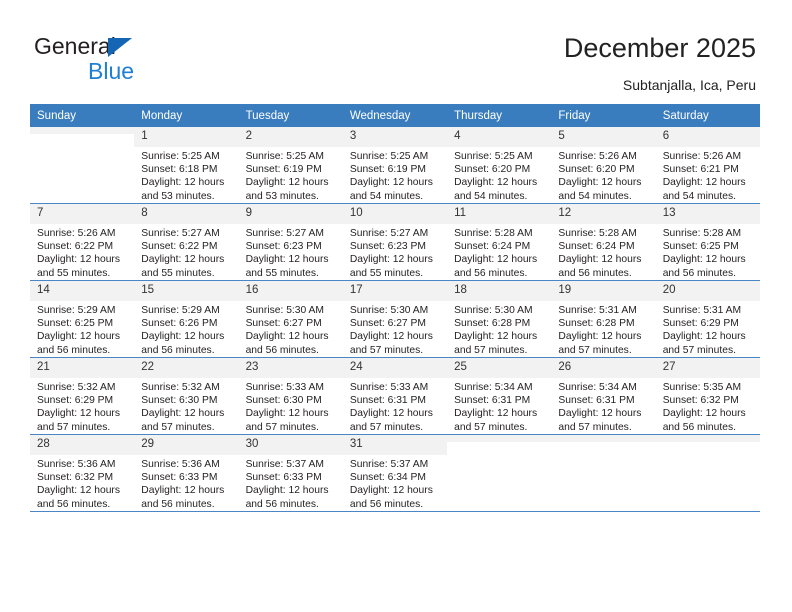 The height and width of the screenshot is (612, 792). Describe the element at coordinates (284, 387) in the screenshot. I see `sunrise-text: Sunrise: 5:33 AM` at that location.